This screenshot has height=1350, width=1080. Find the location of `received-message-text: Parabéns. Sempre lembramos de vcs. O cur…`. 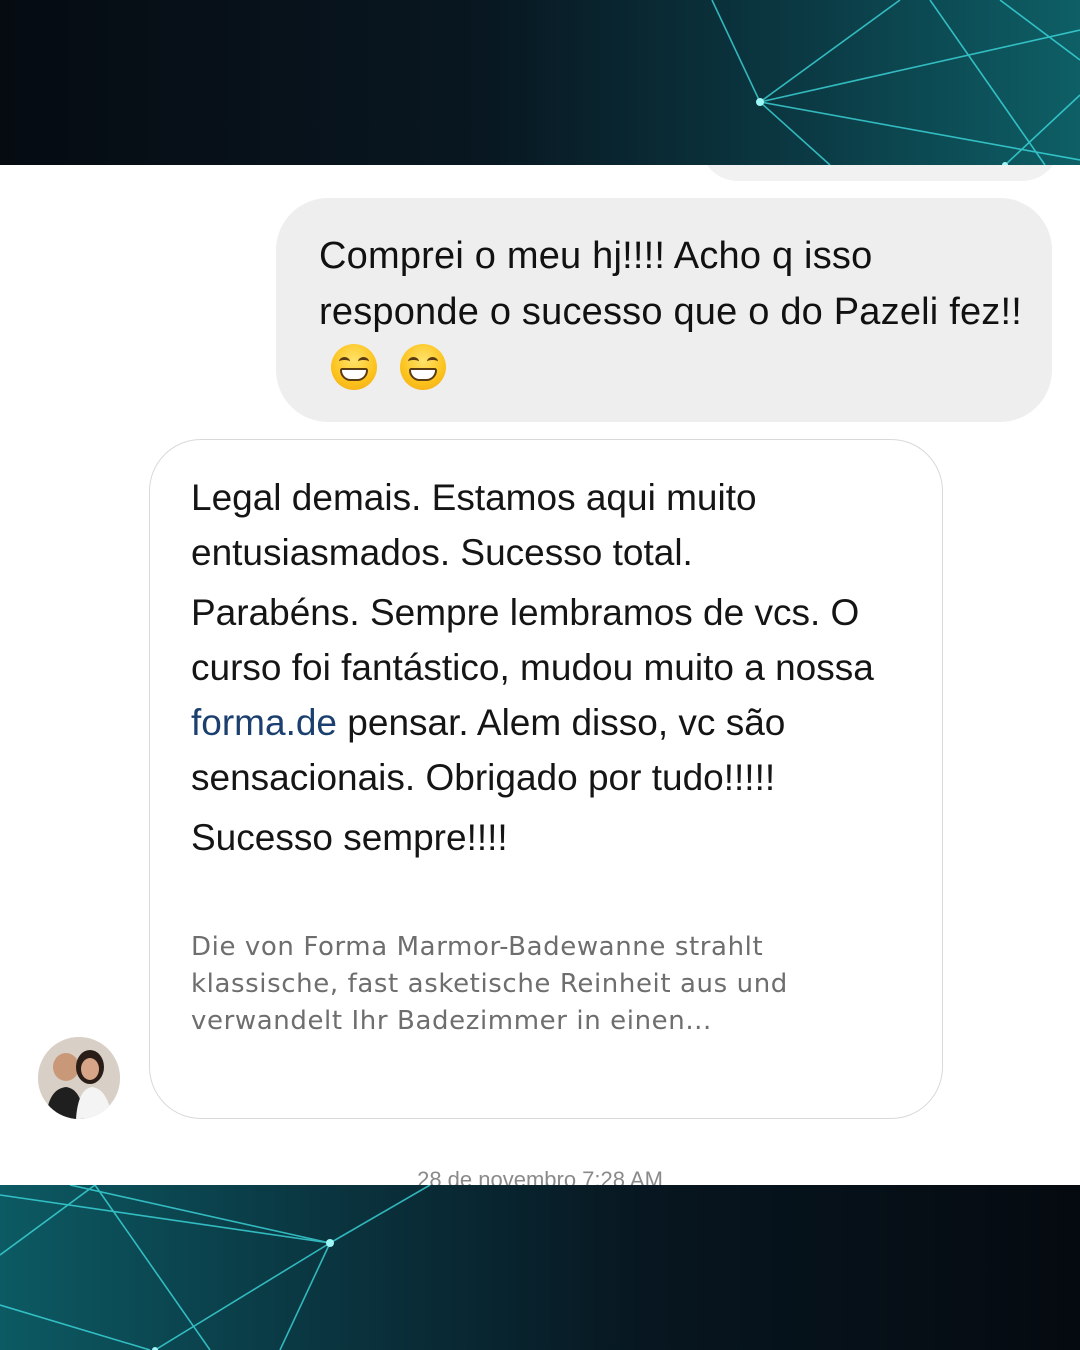

received-message-text: Parabéns. Sempre lembramos de vcs. O cur… is located at coordinates (532, 640).